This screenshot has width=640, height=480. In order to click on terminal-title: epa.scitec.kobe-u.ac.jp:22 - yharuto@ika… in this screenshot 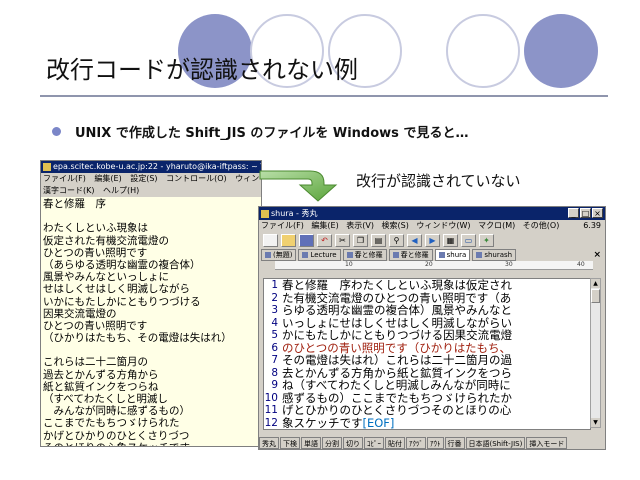, I will do `click(157, 166)`.